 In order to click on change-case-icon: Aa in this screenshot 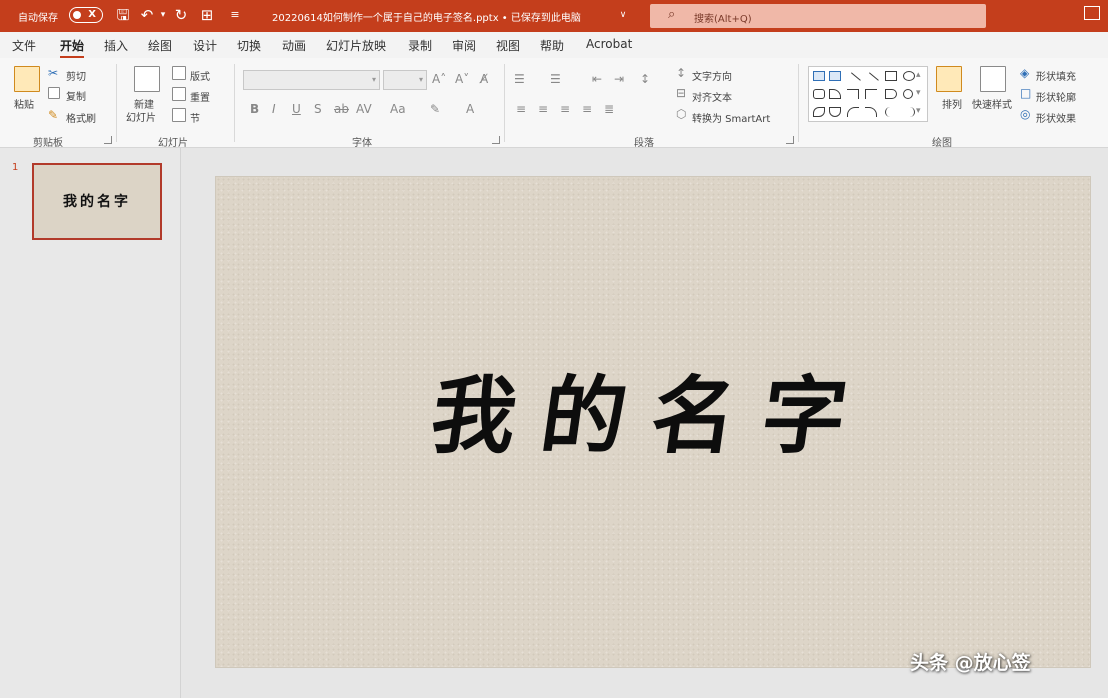, I will do `click(398, 109)`.